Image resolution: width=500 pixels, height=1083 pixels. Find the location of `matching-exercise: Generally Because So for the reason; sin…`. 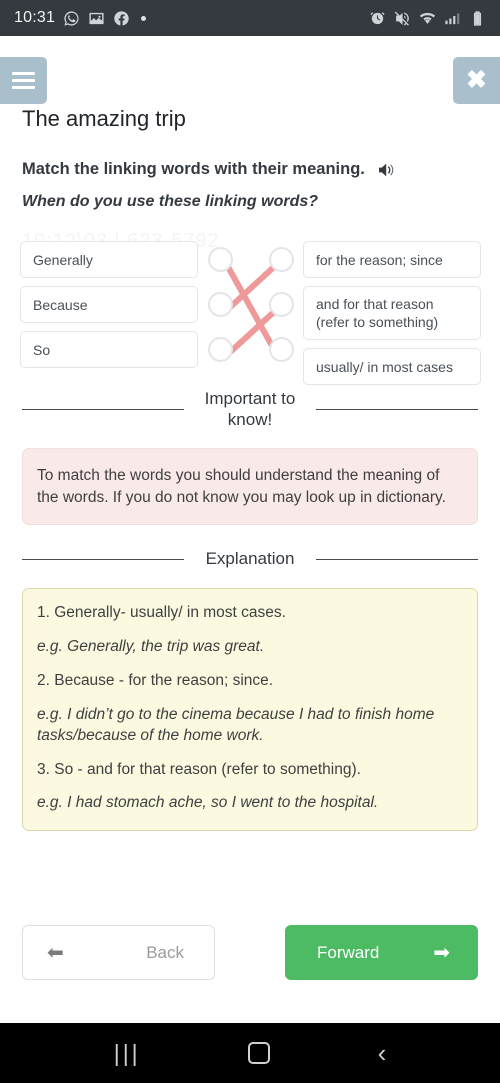

matching-exercise: Generally Because So for the reason; sin… is located at coordinates (250, 313).